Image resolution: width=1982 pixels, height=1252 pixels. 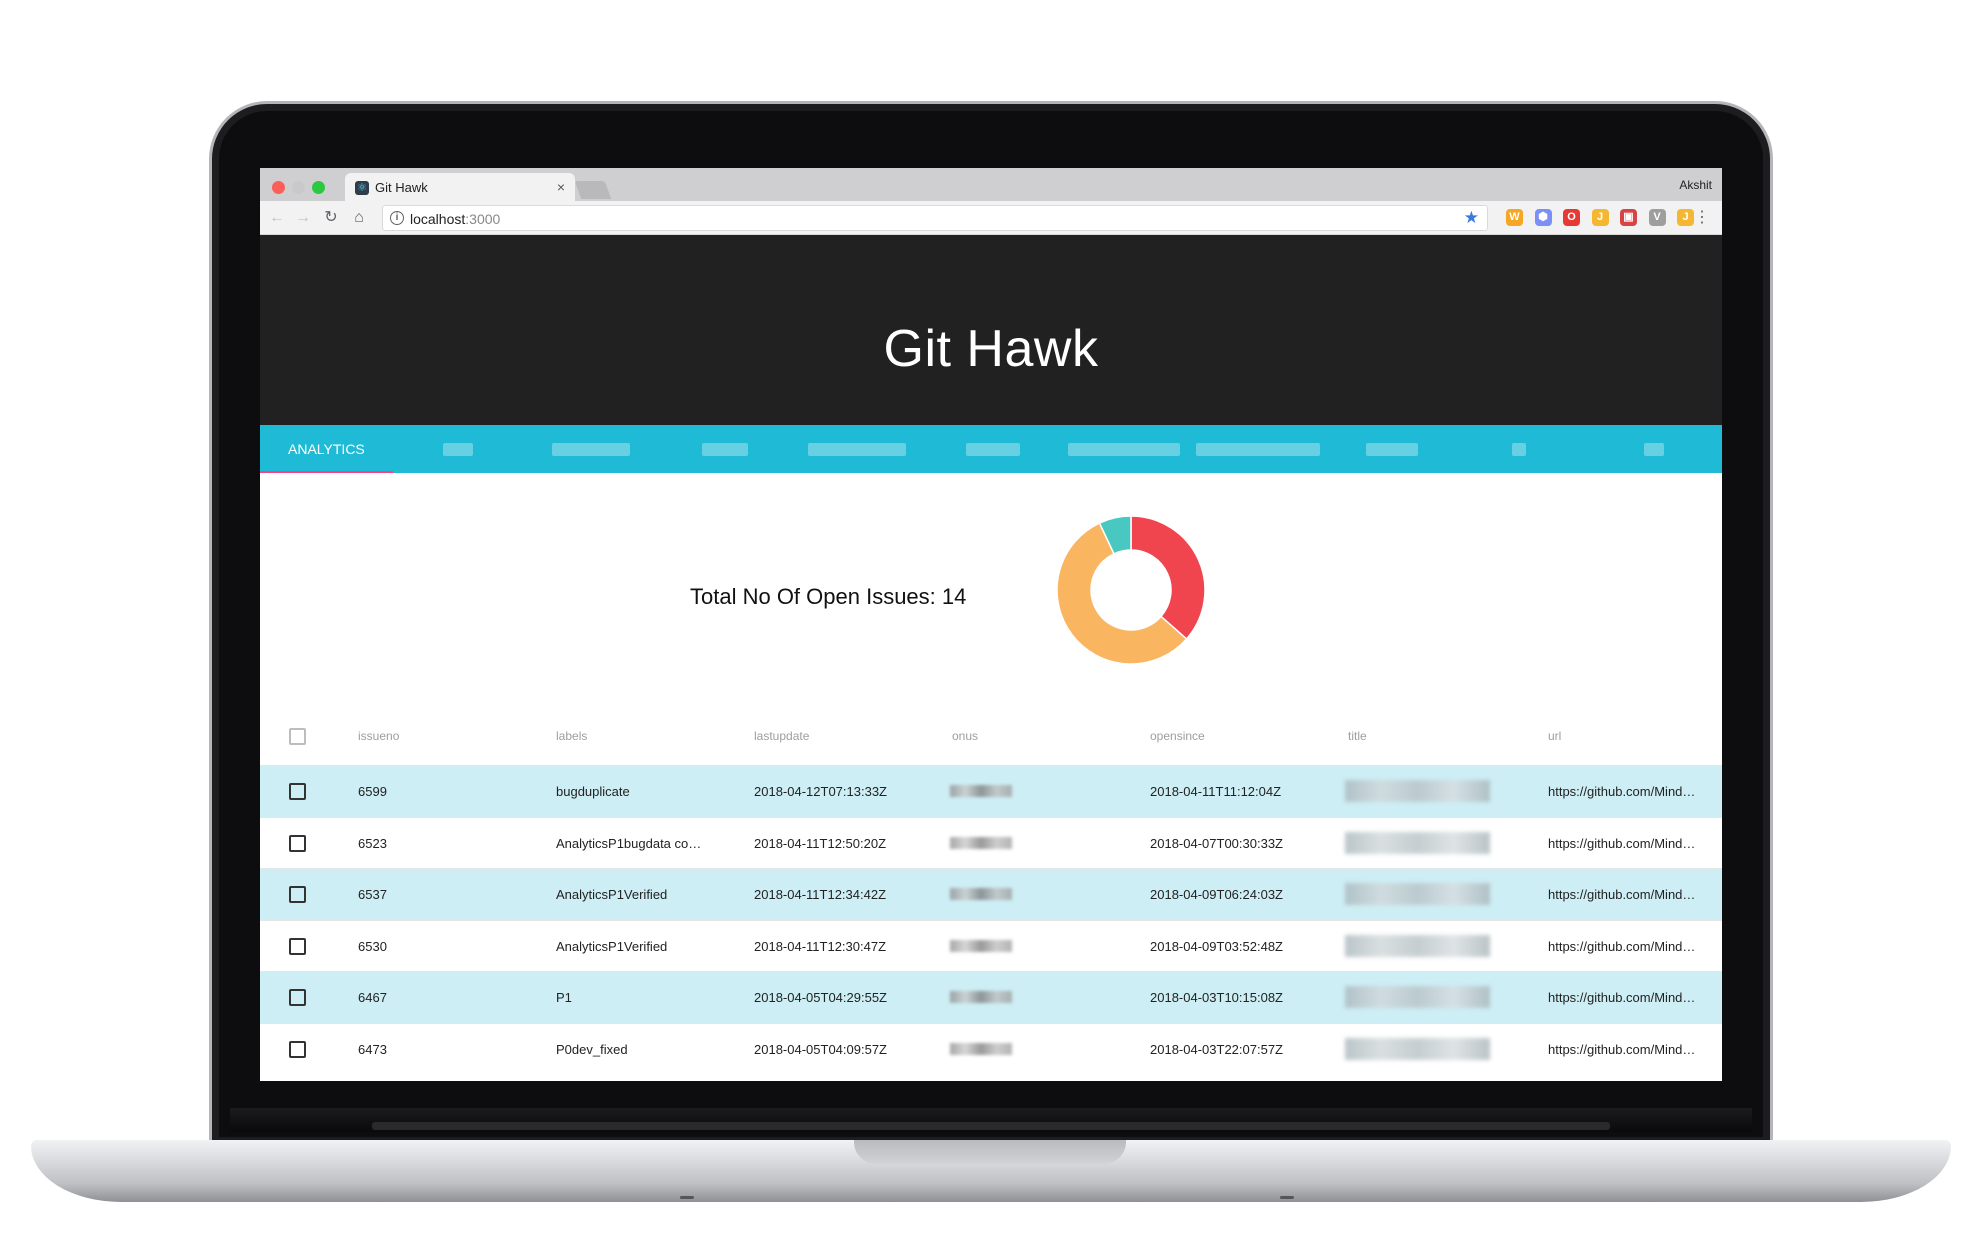 What do you see at coordinates (592, 1049) in the screenshot?
I see `cell-labels: P0dev_fixed` at bounding box center [592, 1049].